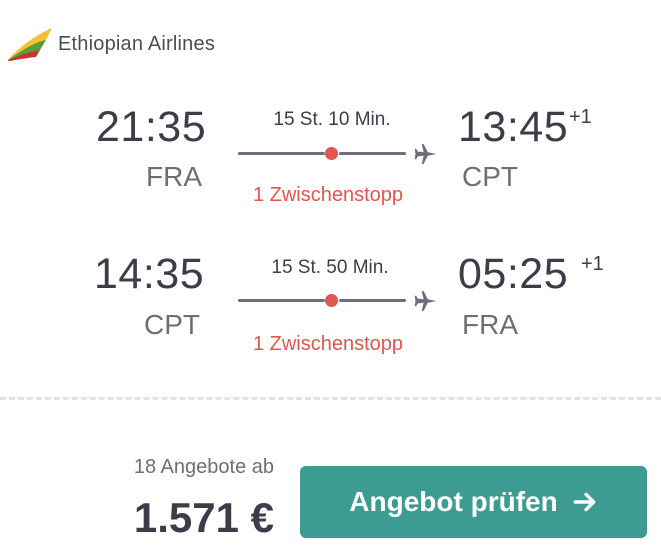  Describe the element at coordinates (149, 274) in the screenshot. I see `departure-time: 14:35` at that location.